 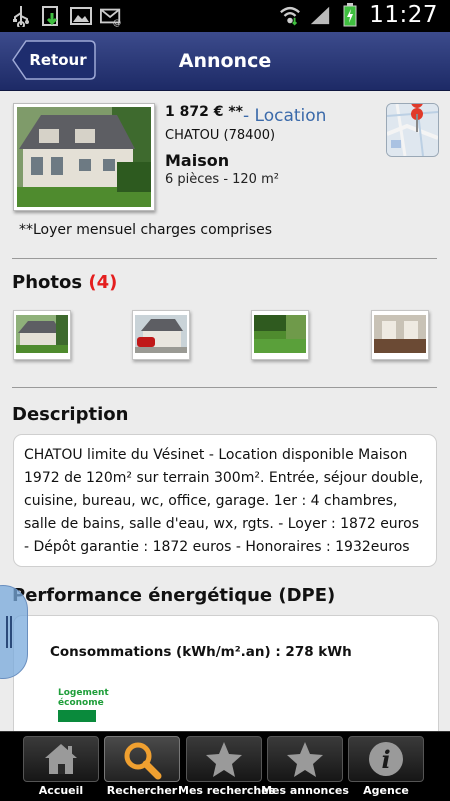 What do you see at coordinates (70, 414) in the screenshot?
I see `description-title: Description` at bounding box center [70, 414].